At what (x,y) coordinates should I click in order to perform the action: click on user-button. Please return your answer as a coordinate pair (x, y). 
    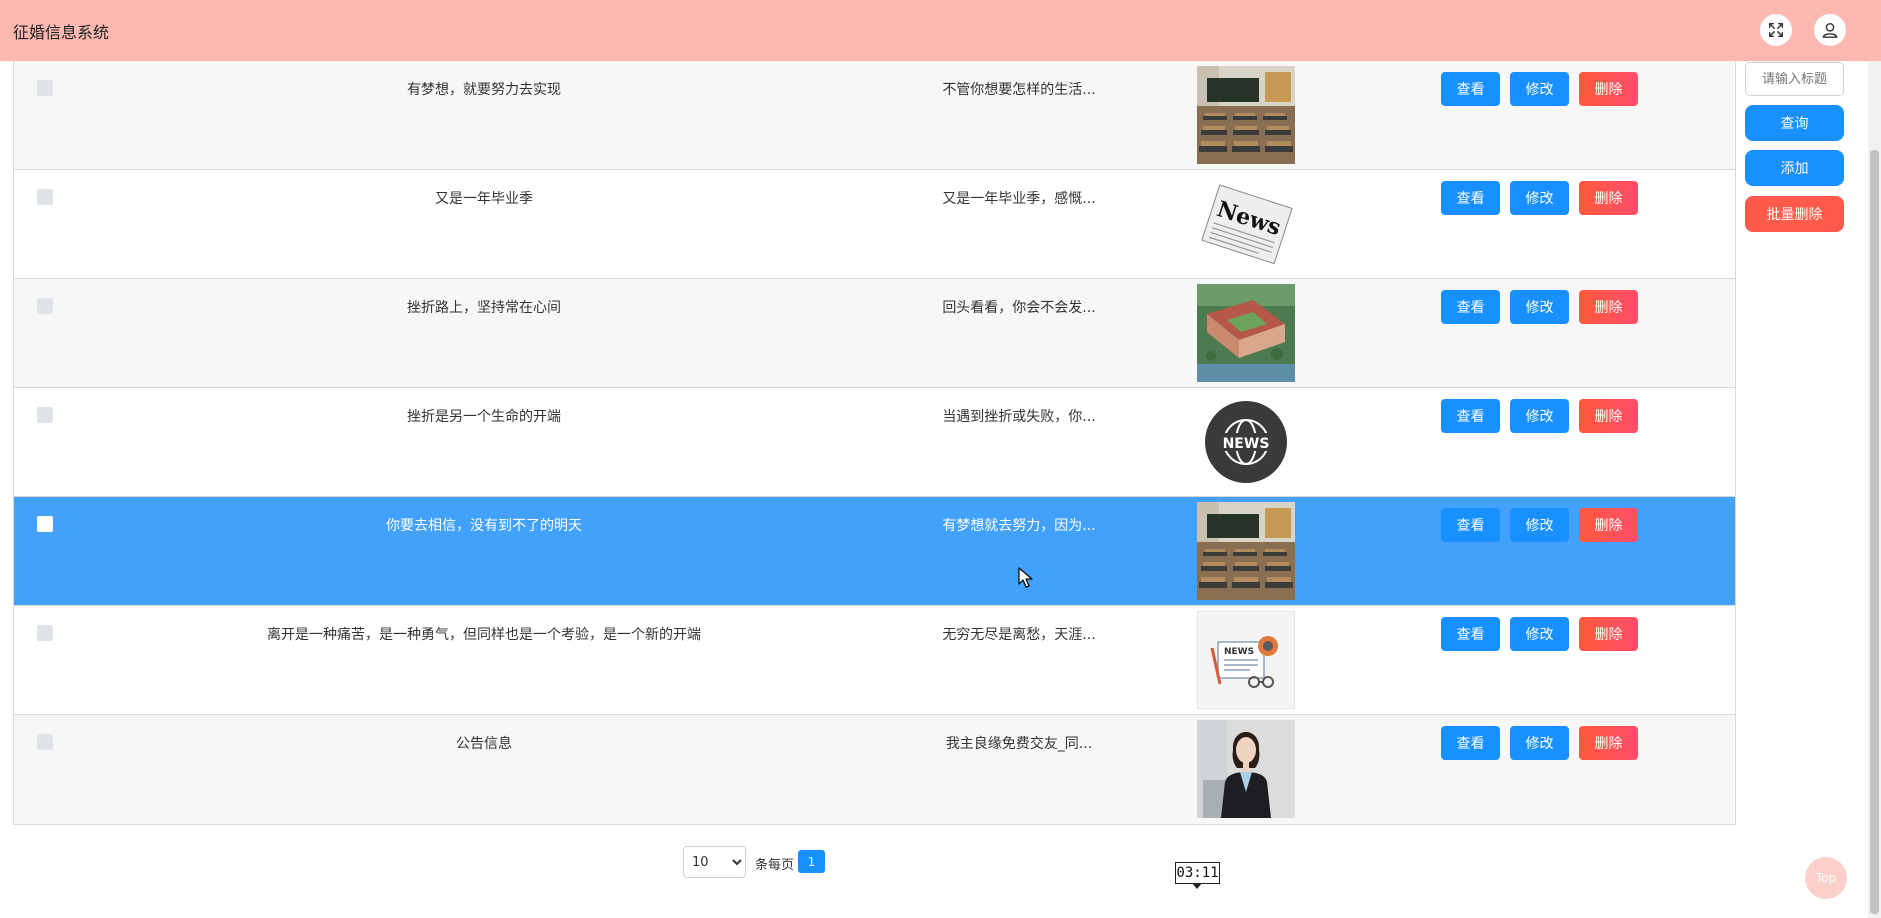
    Looking at the image, I should click on (1830, 30).